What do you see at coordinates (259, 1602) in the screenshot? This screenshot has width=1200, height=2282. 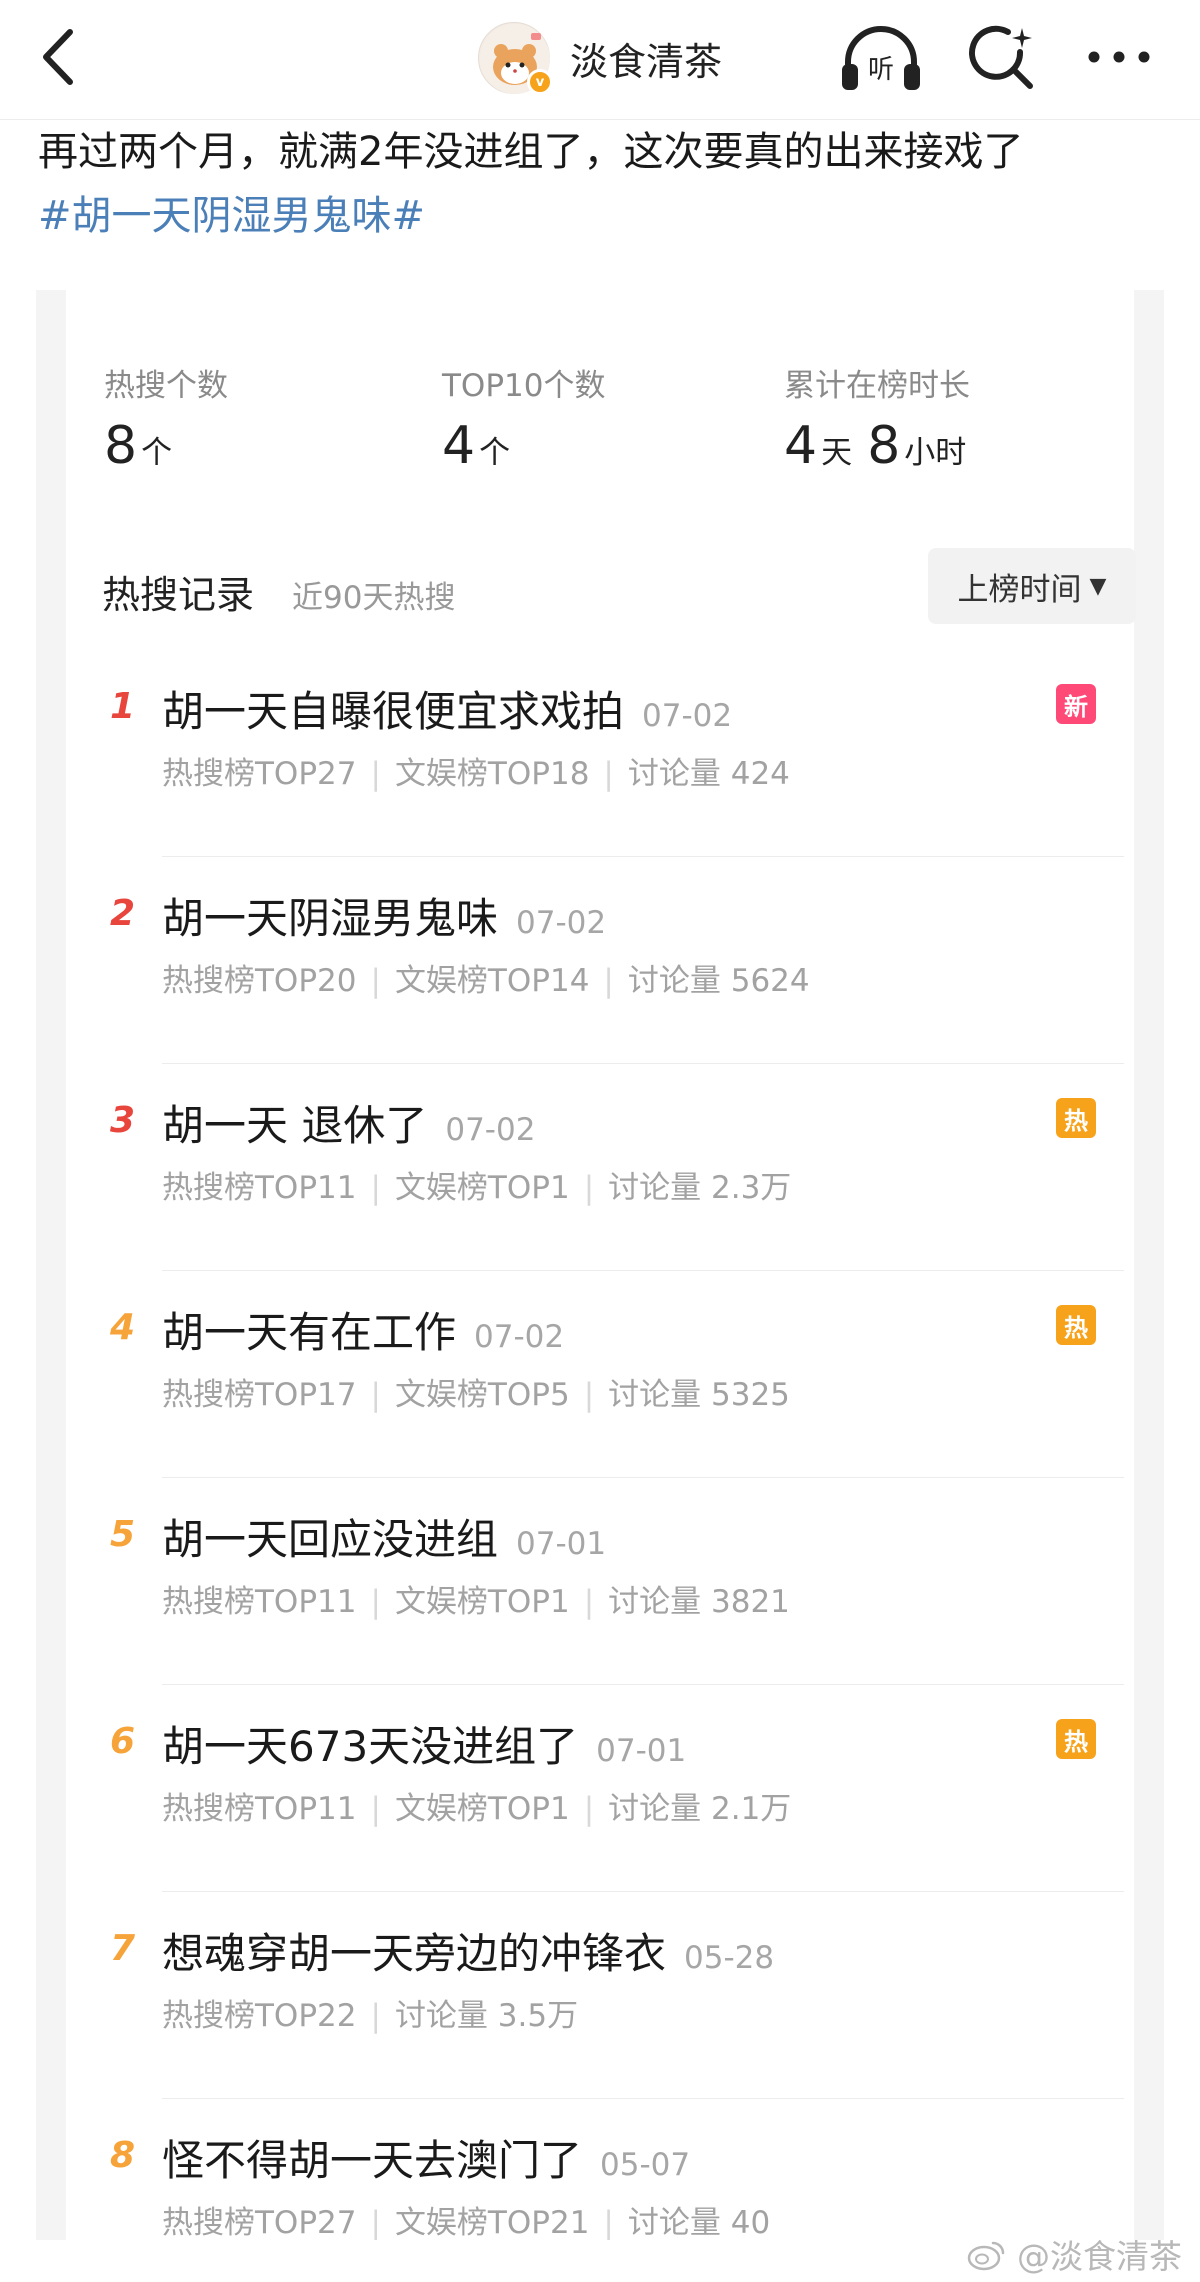 I see `meta-item: 热搜榜TOP11` at bounding box center [259, 1602].